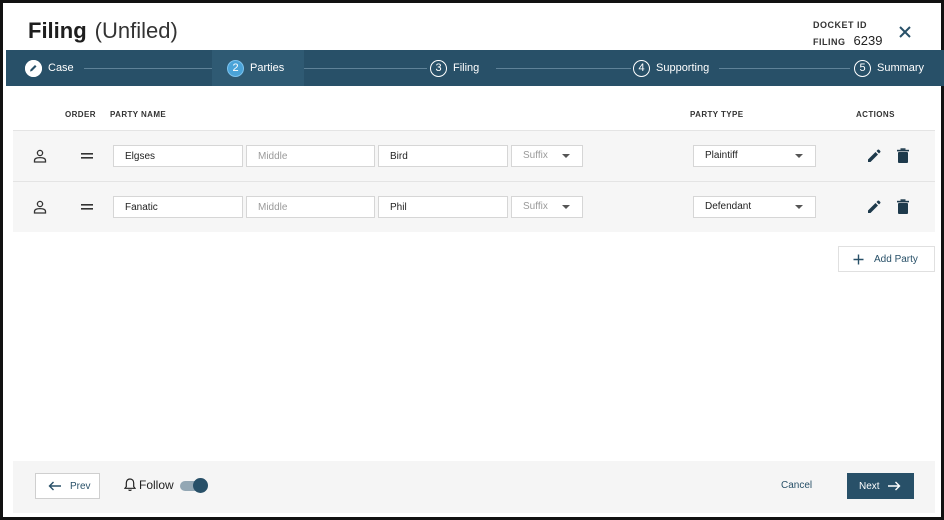 The image size is (944, 520). Describe the element at coordinates (754, 207) in the screenshot. I see `party-type-select: Defendant` at that location.